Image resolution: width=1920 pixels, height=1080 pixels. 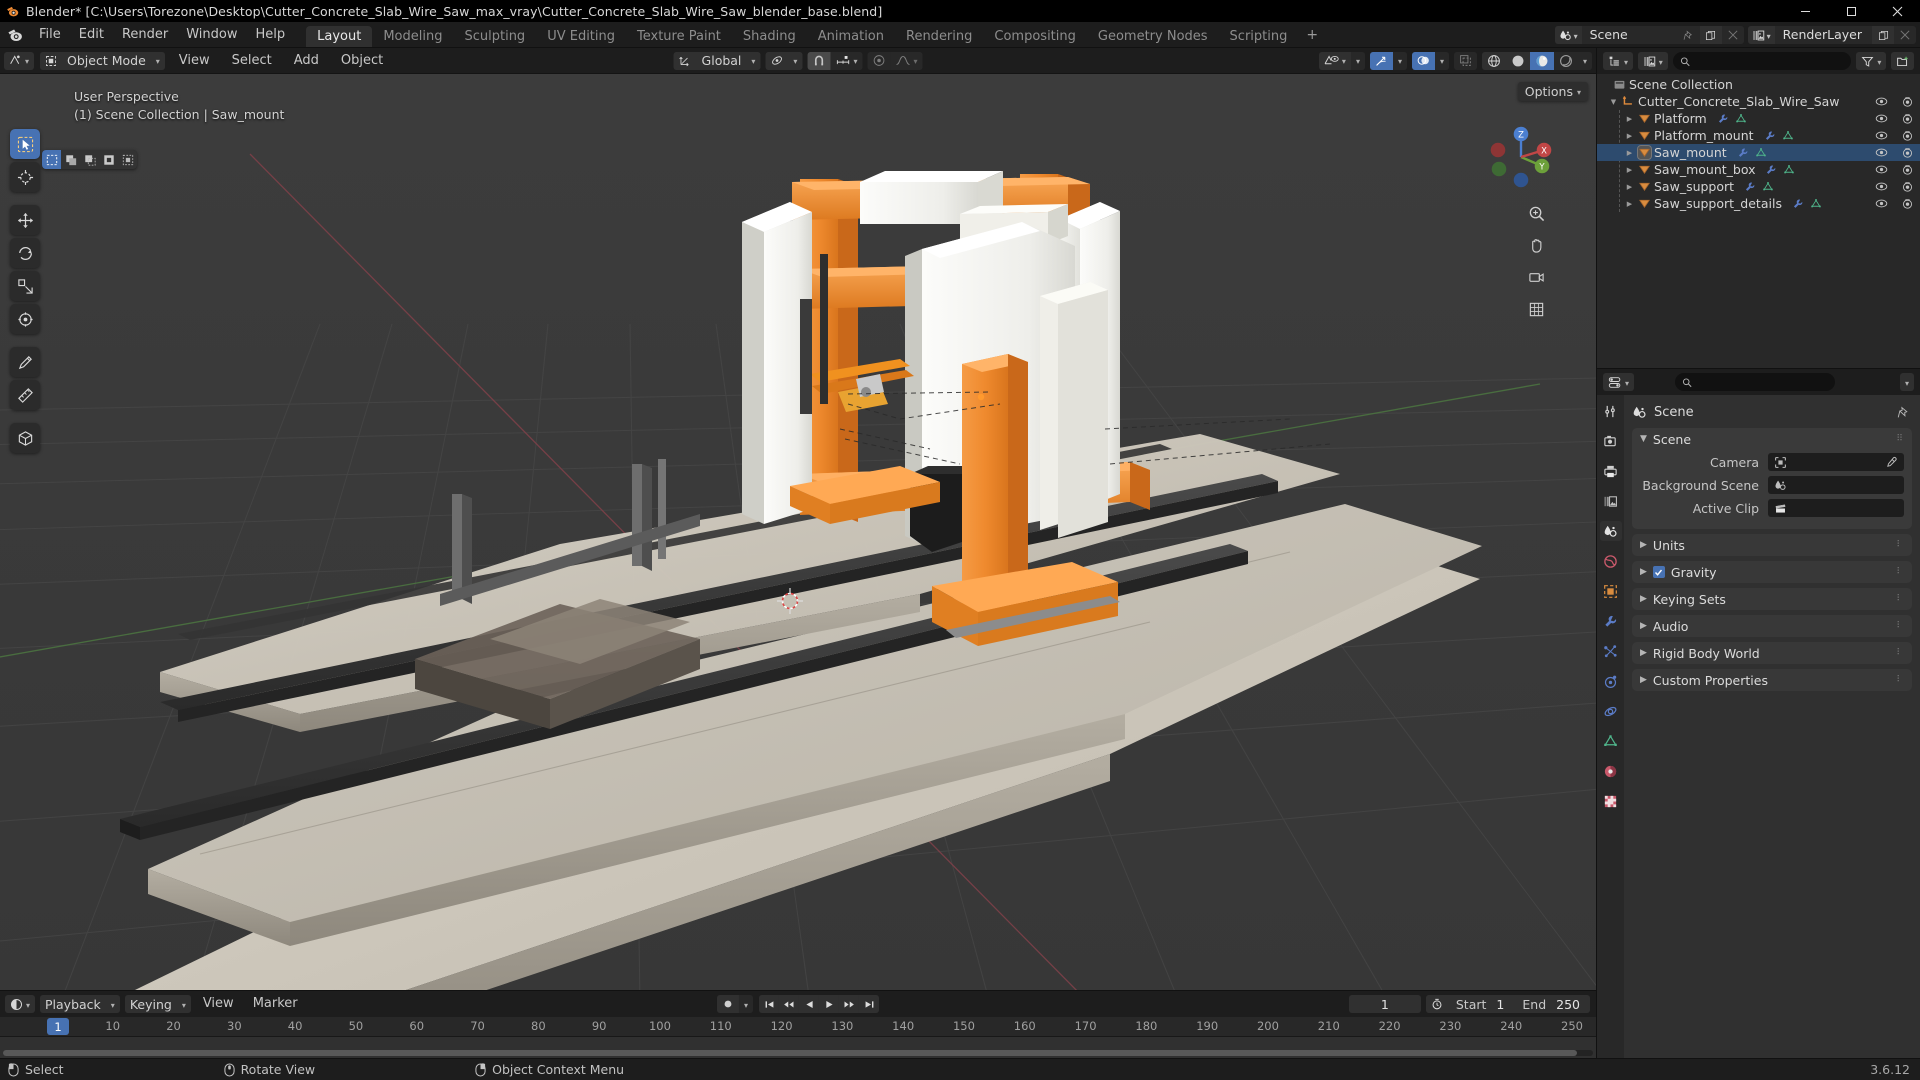 I want to click on viewport-menu-add: Add, so click(x=306, y=61).